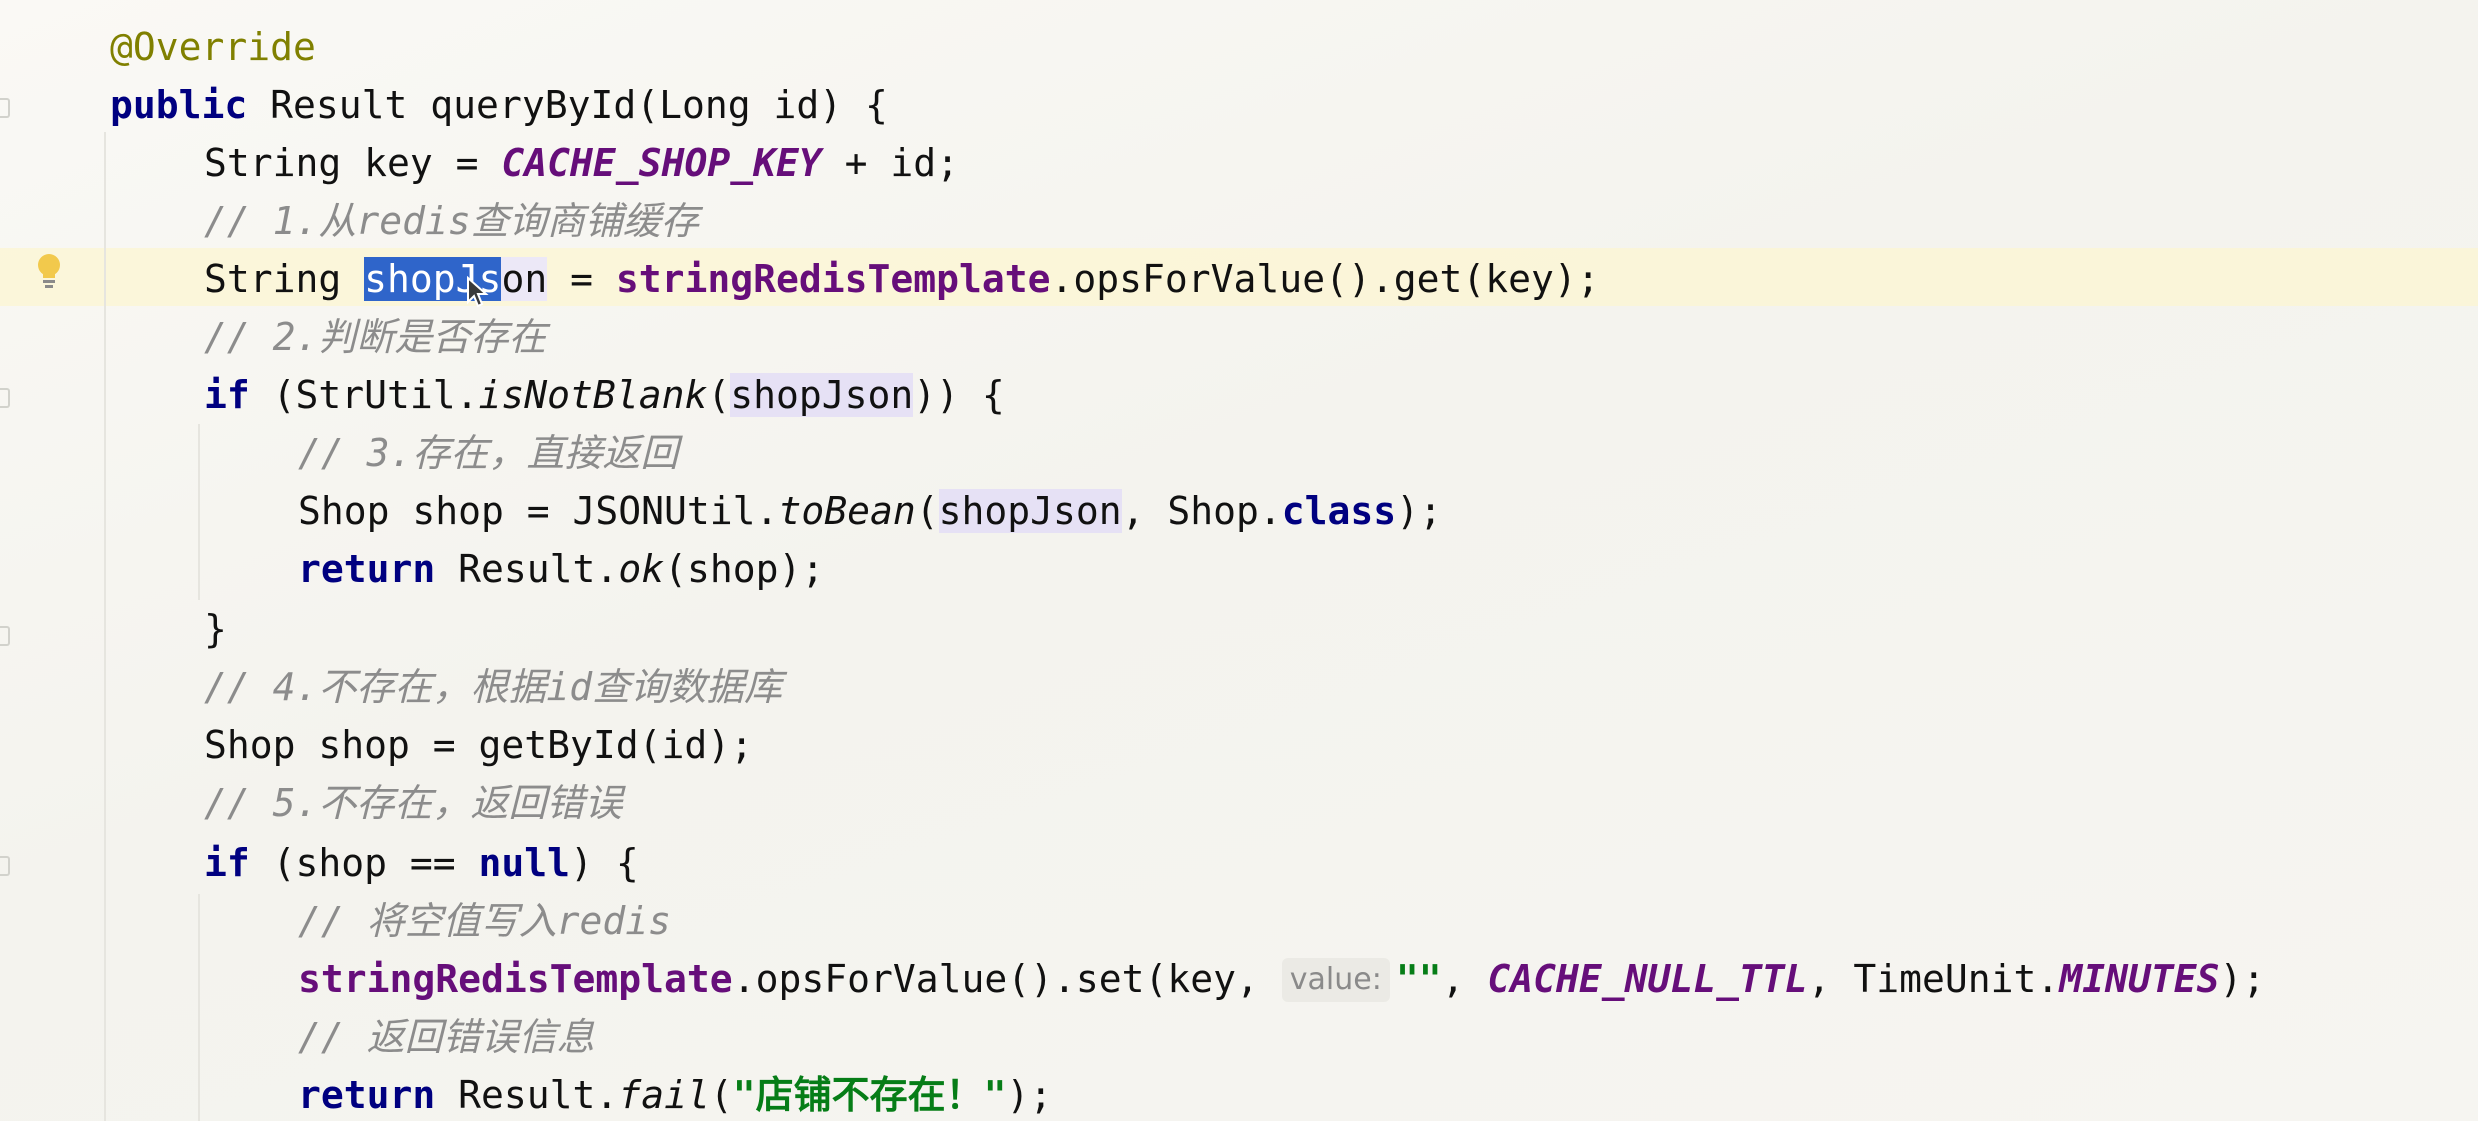 The height and width of the screenshot is (1121, 2478). Describe the element at coordinates (478, 292) in the screenshot. I see `mouse-pointer-icon` at that location.